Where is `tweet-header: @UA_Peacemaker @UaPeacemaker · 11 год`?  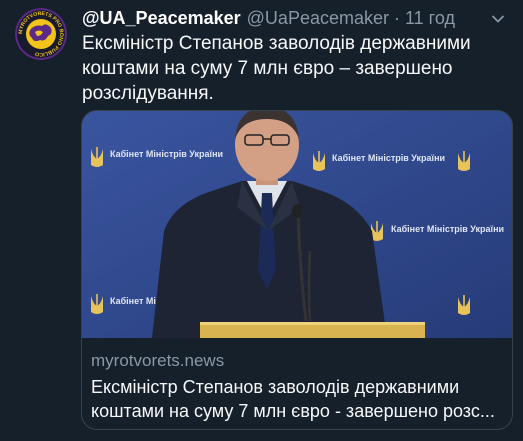 tweet-header: @UA_Peacemaker @UaPeacemaker · 11 год is located at coordinates (268, 18).